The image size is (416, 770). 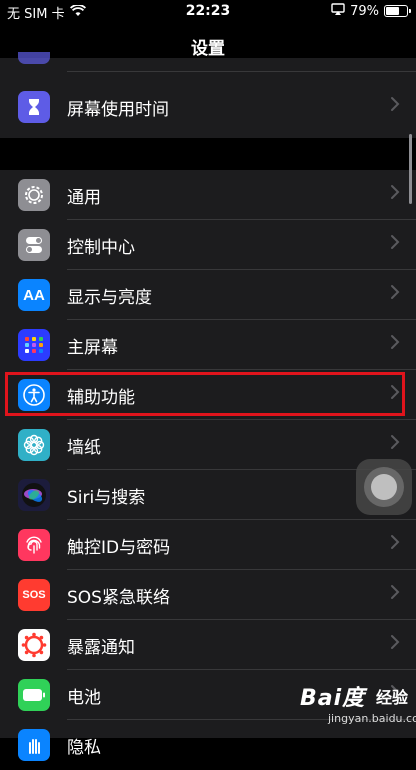 What do you see at coordinates (34, 245) in the screenshot?
I see `toggle-icon` at bounding box center [34, 245].